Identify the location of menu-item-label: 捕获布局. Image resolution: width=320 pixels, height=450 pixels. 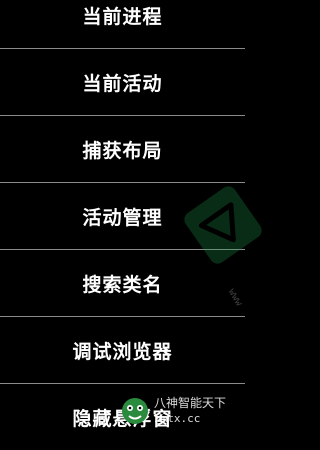
(122, 150).